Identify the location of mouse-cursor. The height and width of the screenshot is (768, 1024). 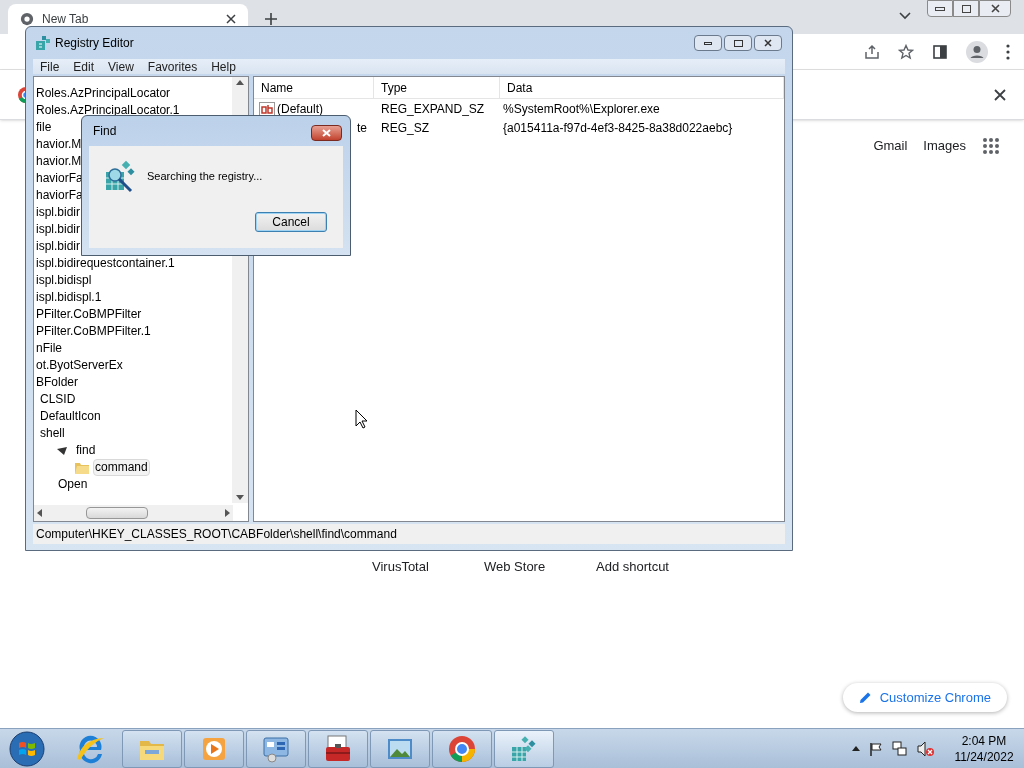
(361, 419).